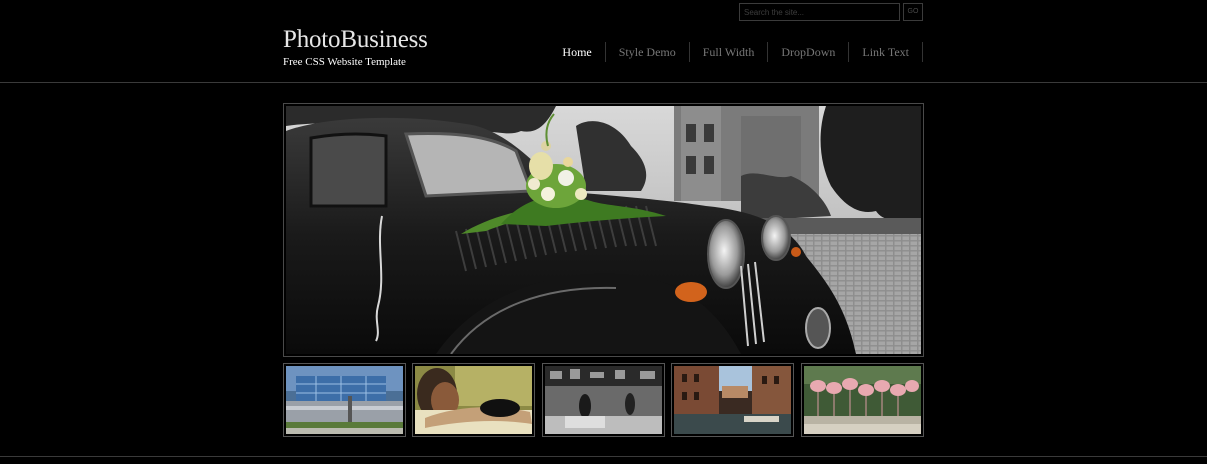  Describe the element at coordinates (577, 52) in the screenshot. I see `nav-item-home: Home` at that location.